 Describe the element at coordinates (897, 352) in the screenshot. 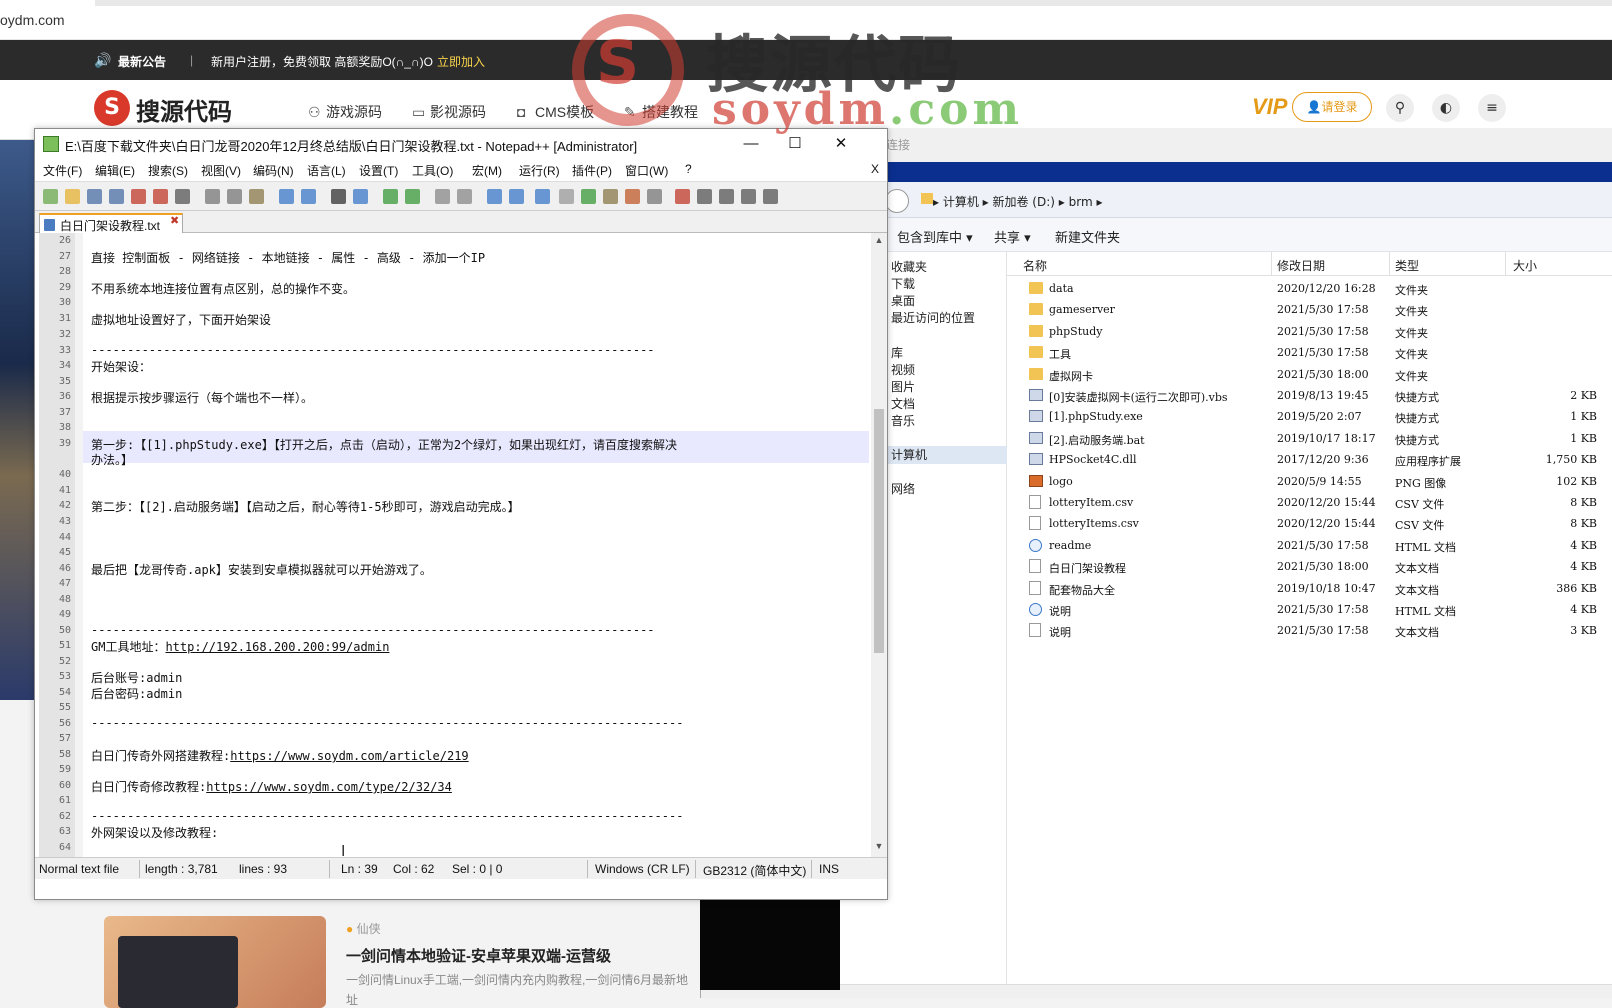

I see `nav-libraries: 库` at that location.